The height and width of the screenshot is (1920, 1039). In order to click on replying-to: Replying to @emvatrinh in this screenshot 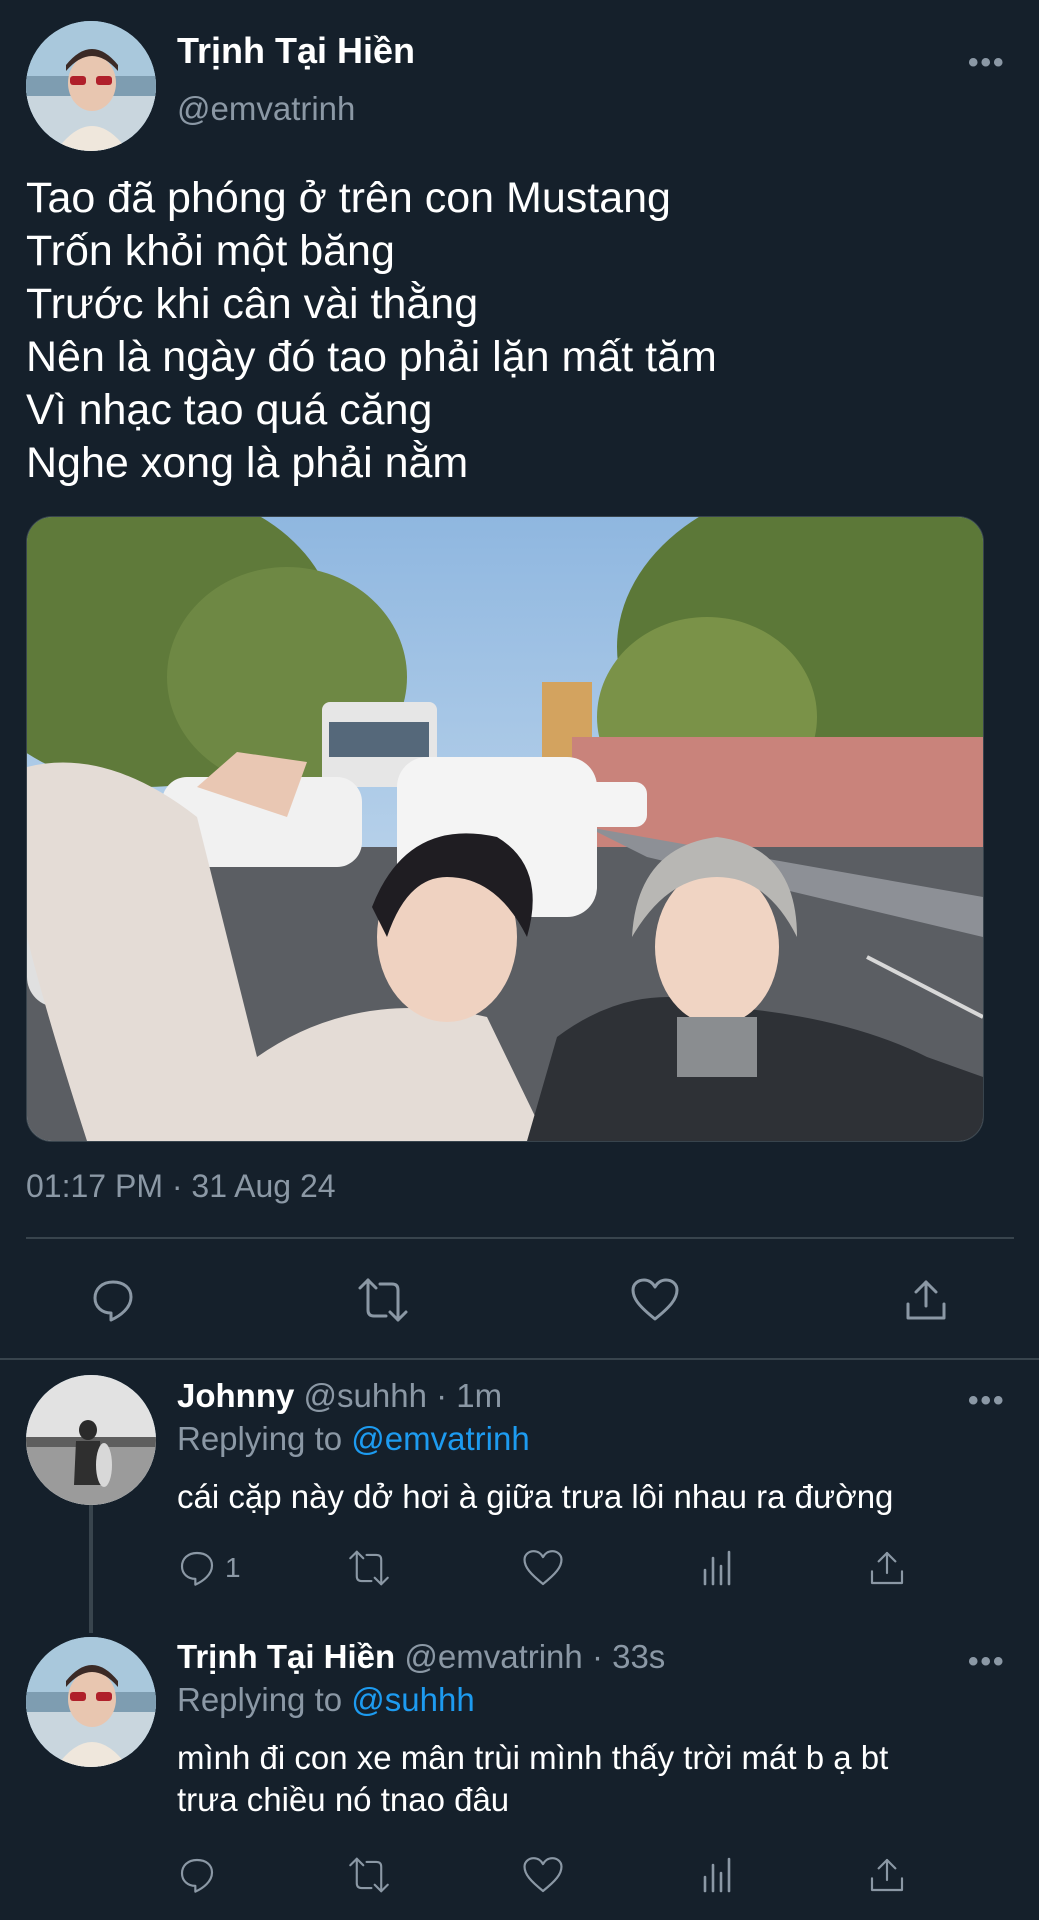, I will do `click(353, 1439)`.